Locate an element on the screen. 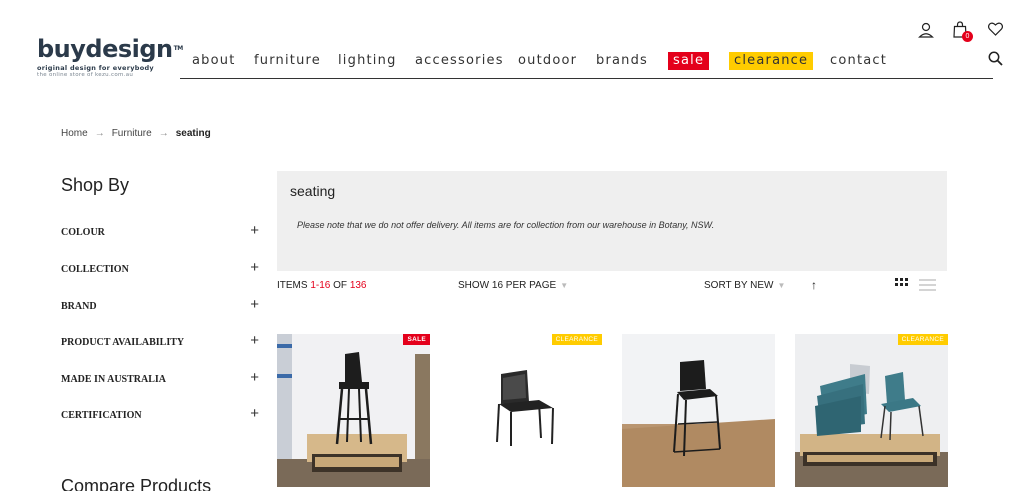  filter-product-availability: PRODUCT AVAILABILITY + is located at coordinates (160, 341).